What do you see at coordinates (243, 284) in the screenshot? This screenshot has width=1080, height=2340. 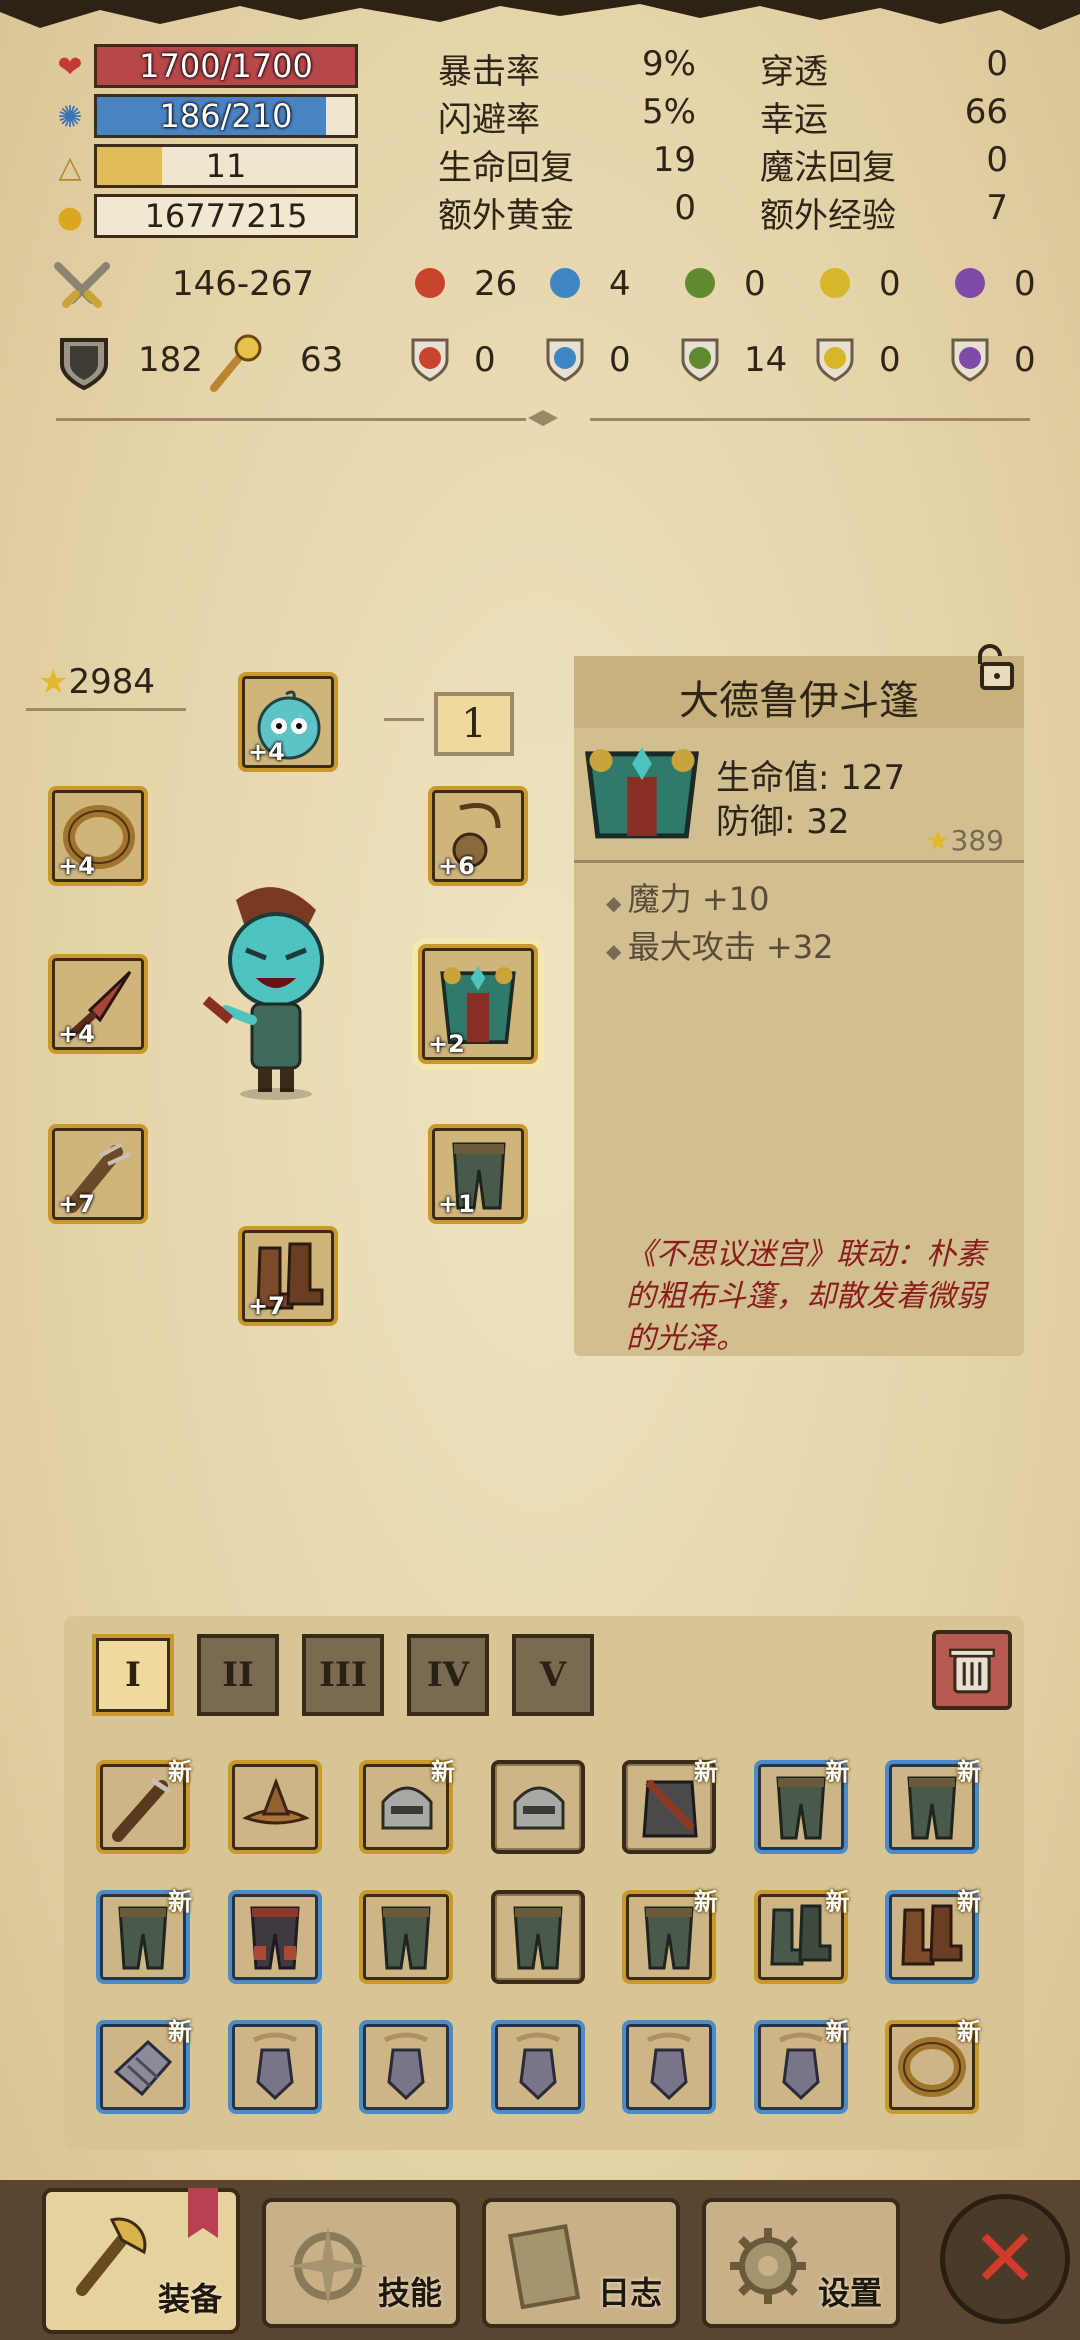 I see `attack-range: 146-267` at bounding box center [243, 284].